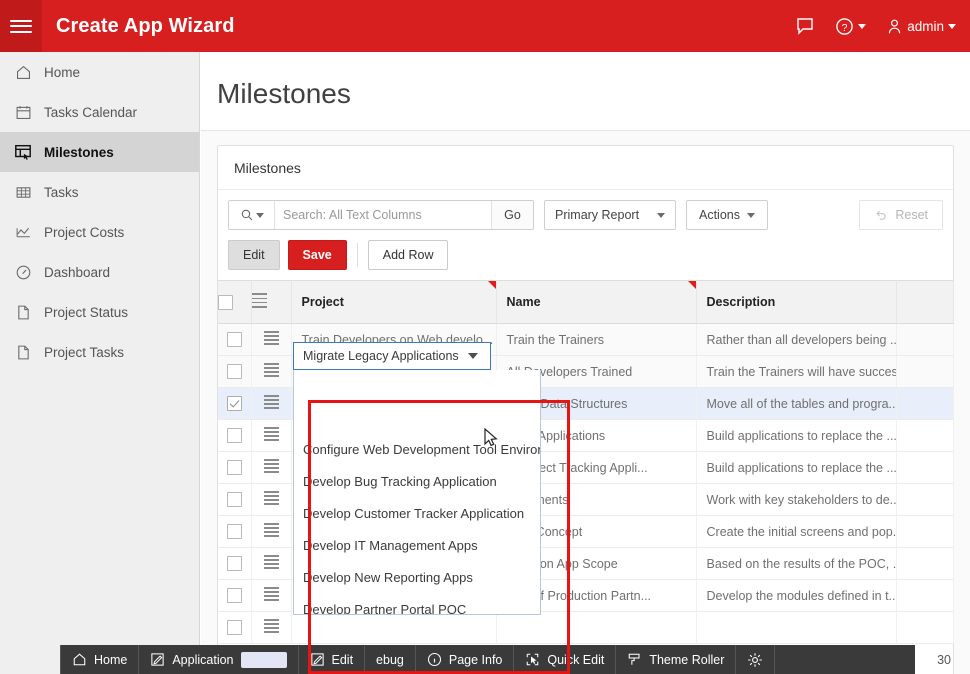 The image size is (970, 674). Describe the element at coordinates (676, 659) in the screenshot. I see `devbar-theme-roller: Theme Roller` at that location.